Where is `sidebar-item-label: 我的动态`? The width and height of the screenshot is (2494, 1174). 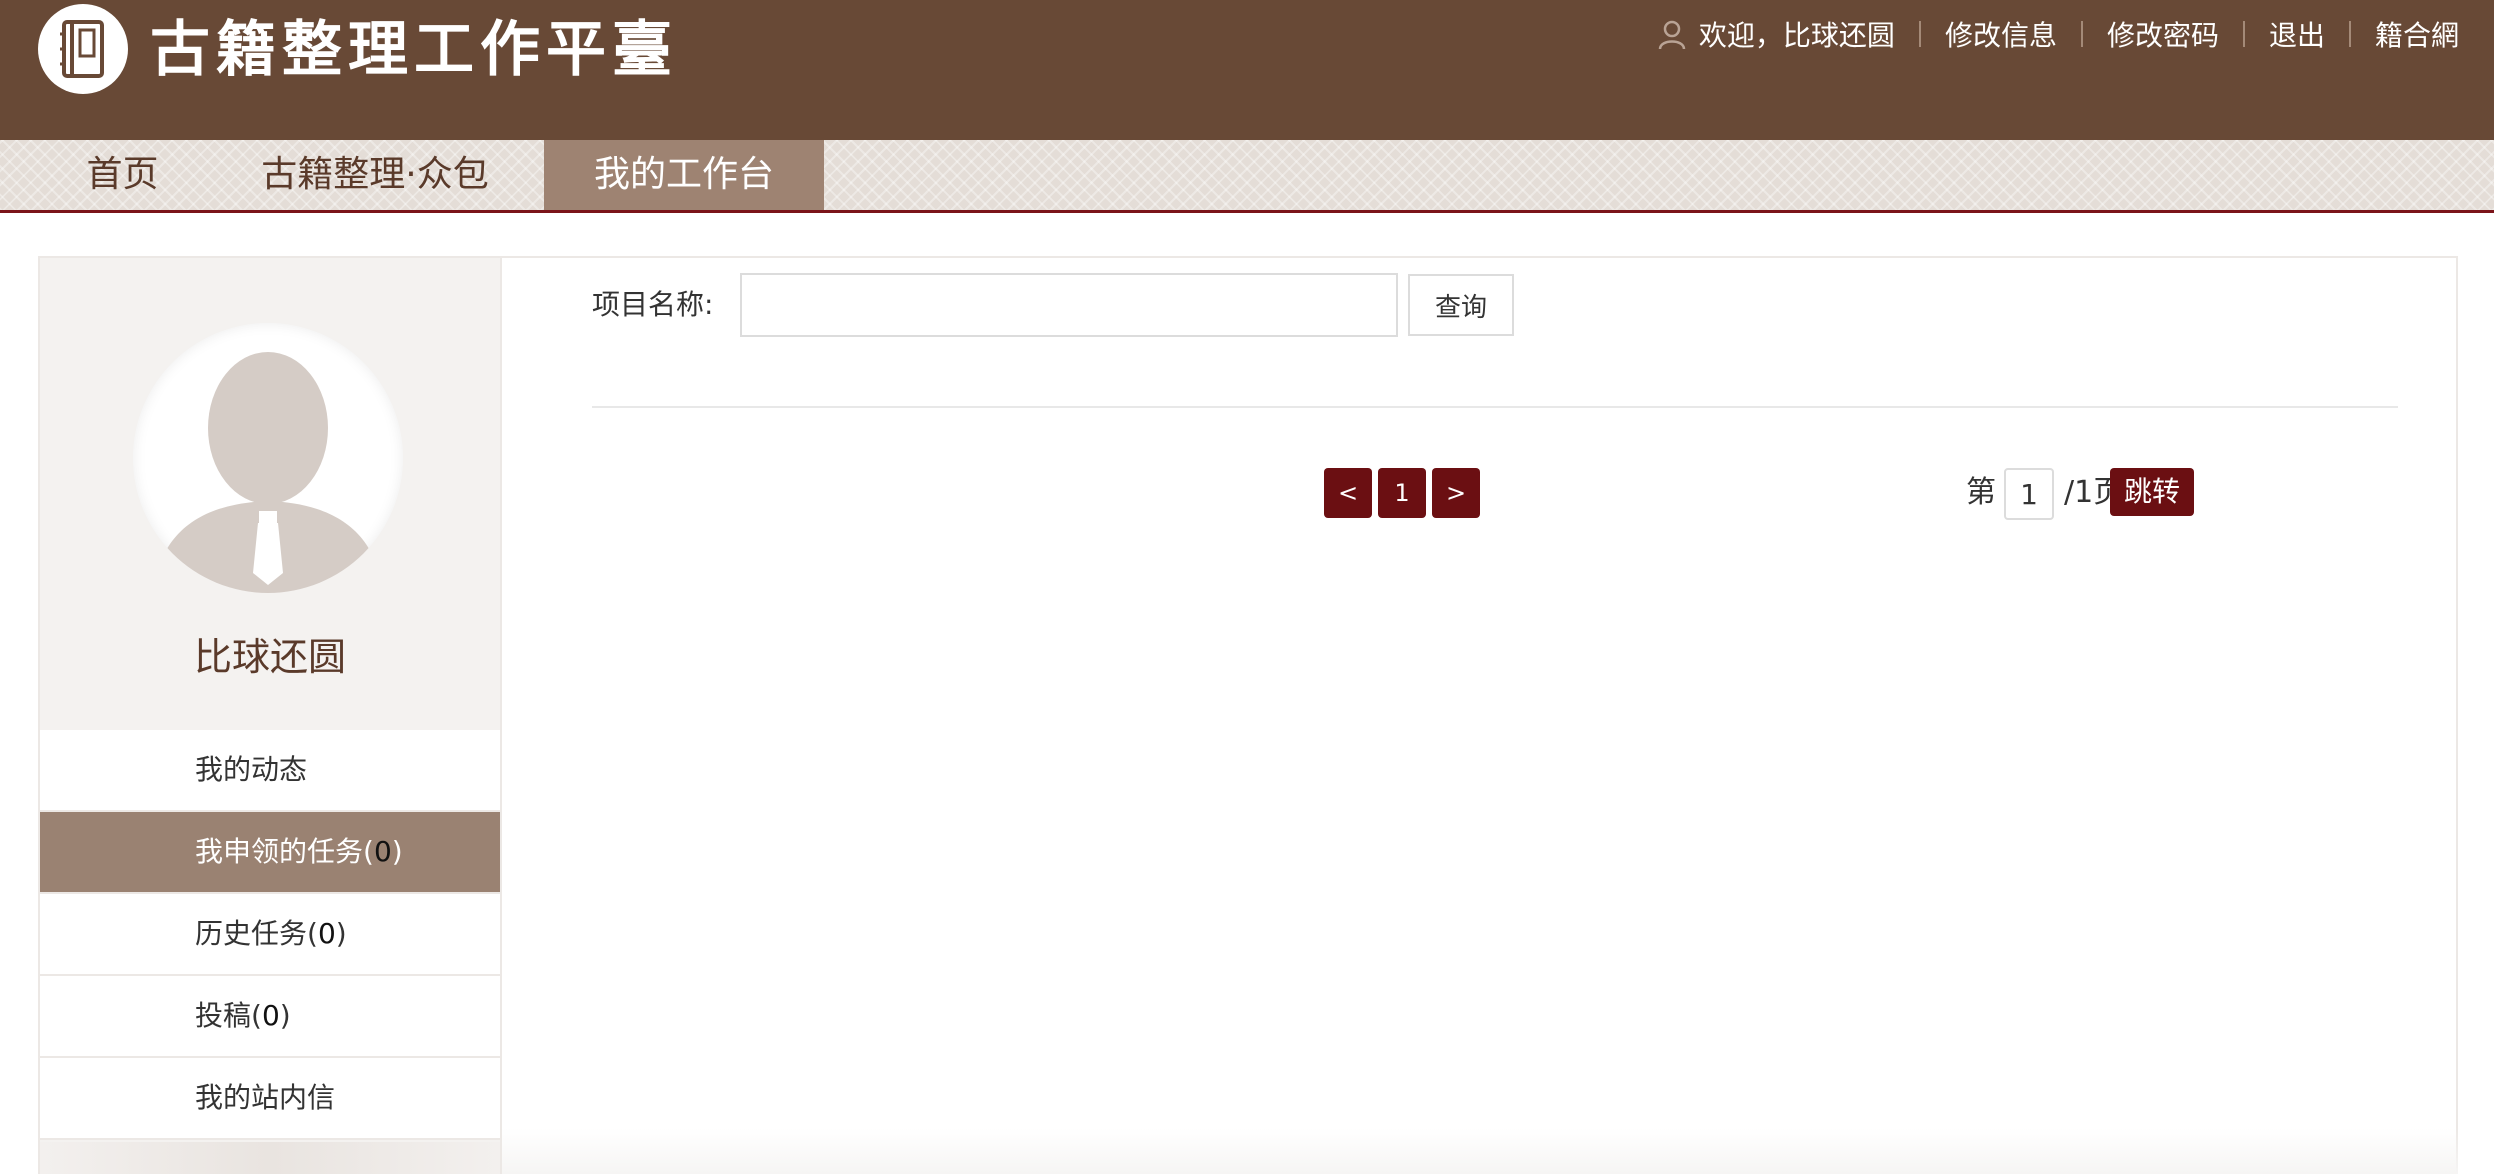 sidebar-item-label: 我的动态 is located at coordinates (251, 769).